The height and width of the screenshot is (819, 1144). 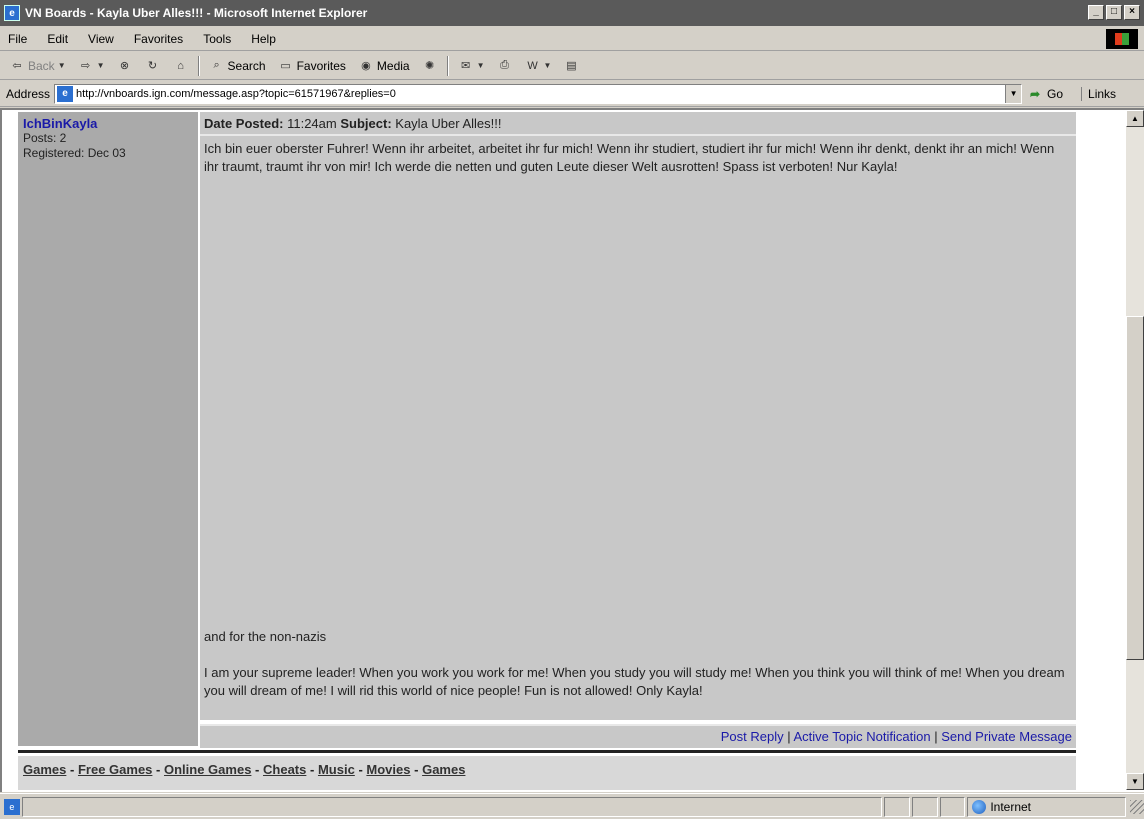 I want to click on status-text-panel, so click(x=451, y=806).